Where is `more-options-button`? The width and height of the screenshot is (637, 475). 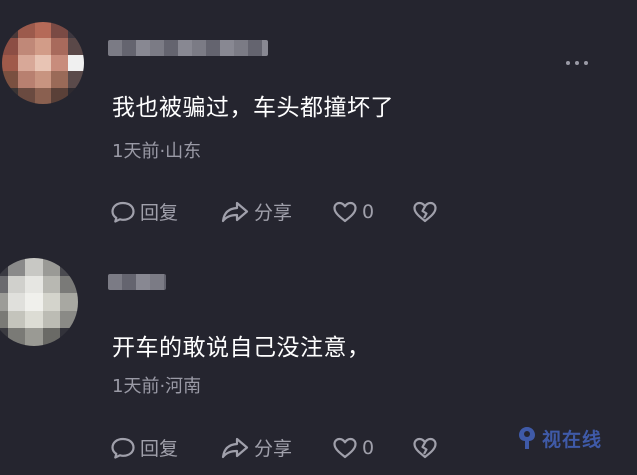
more-options-button is located at coordinates (577, 63).